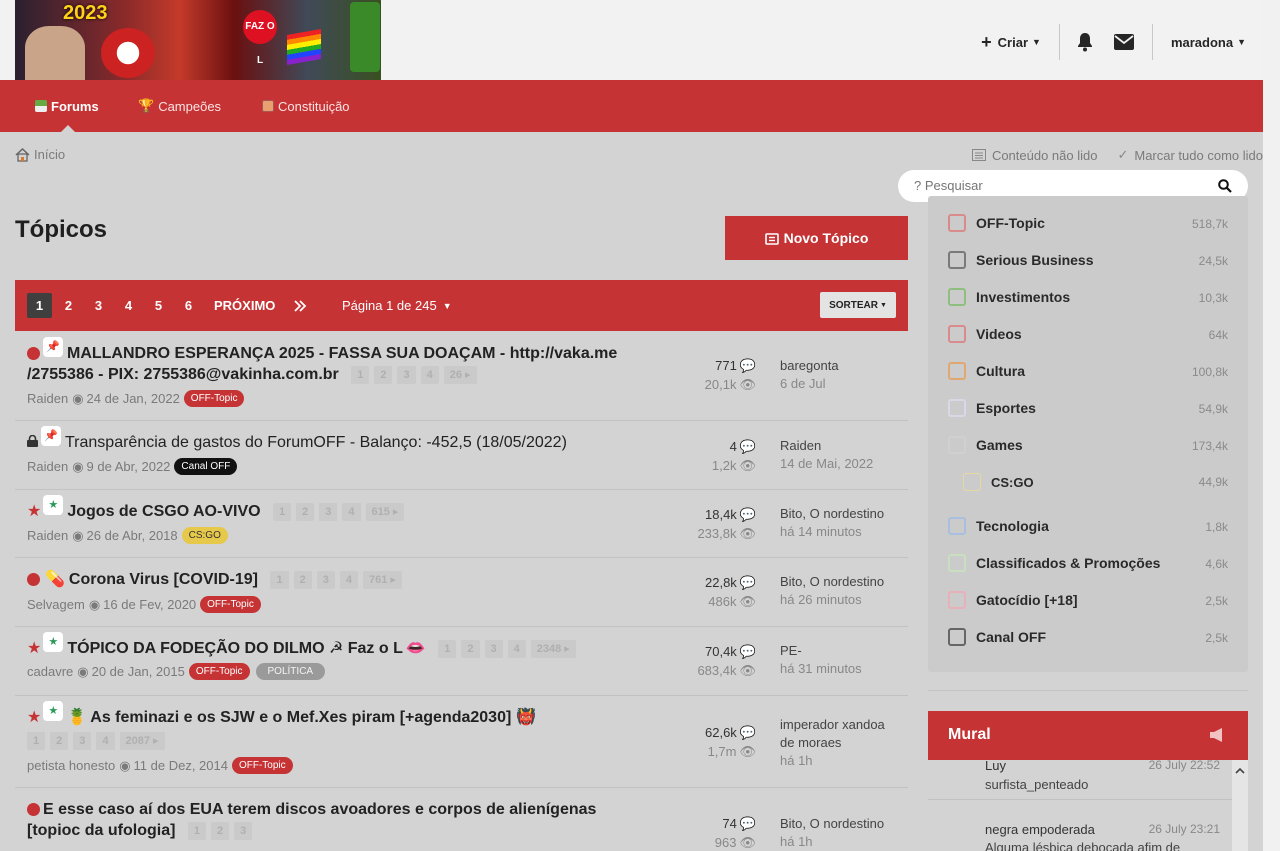  Describe the element at coordinates (39, 305) in the screenshot. I see `page-link: 1` at that location.